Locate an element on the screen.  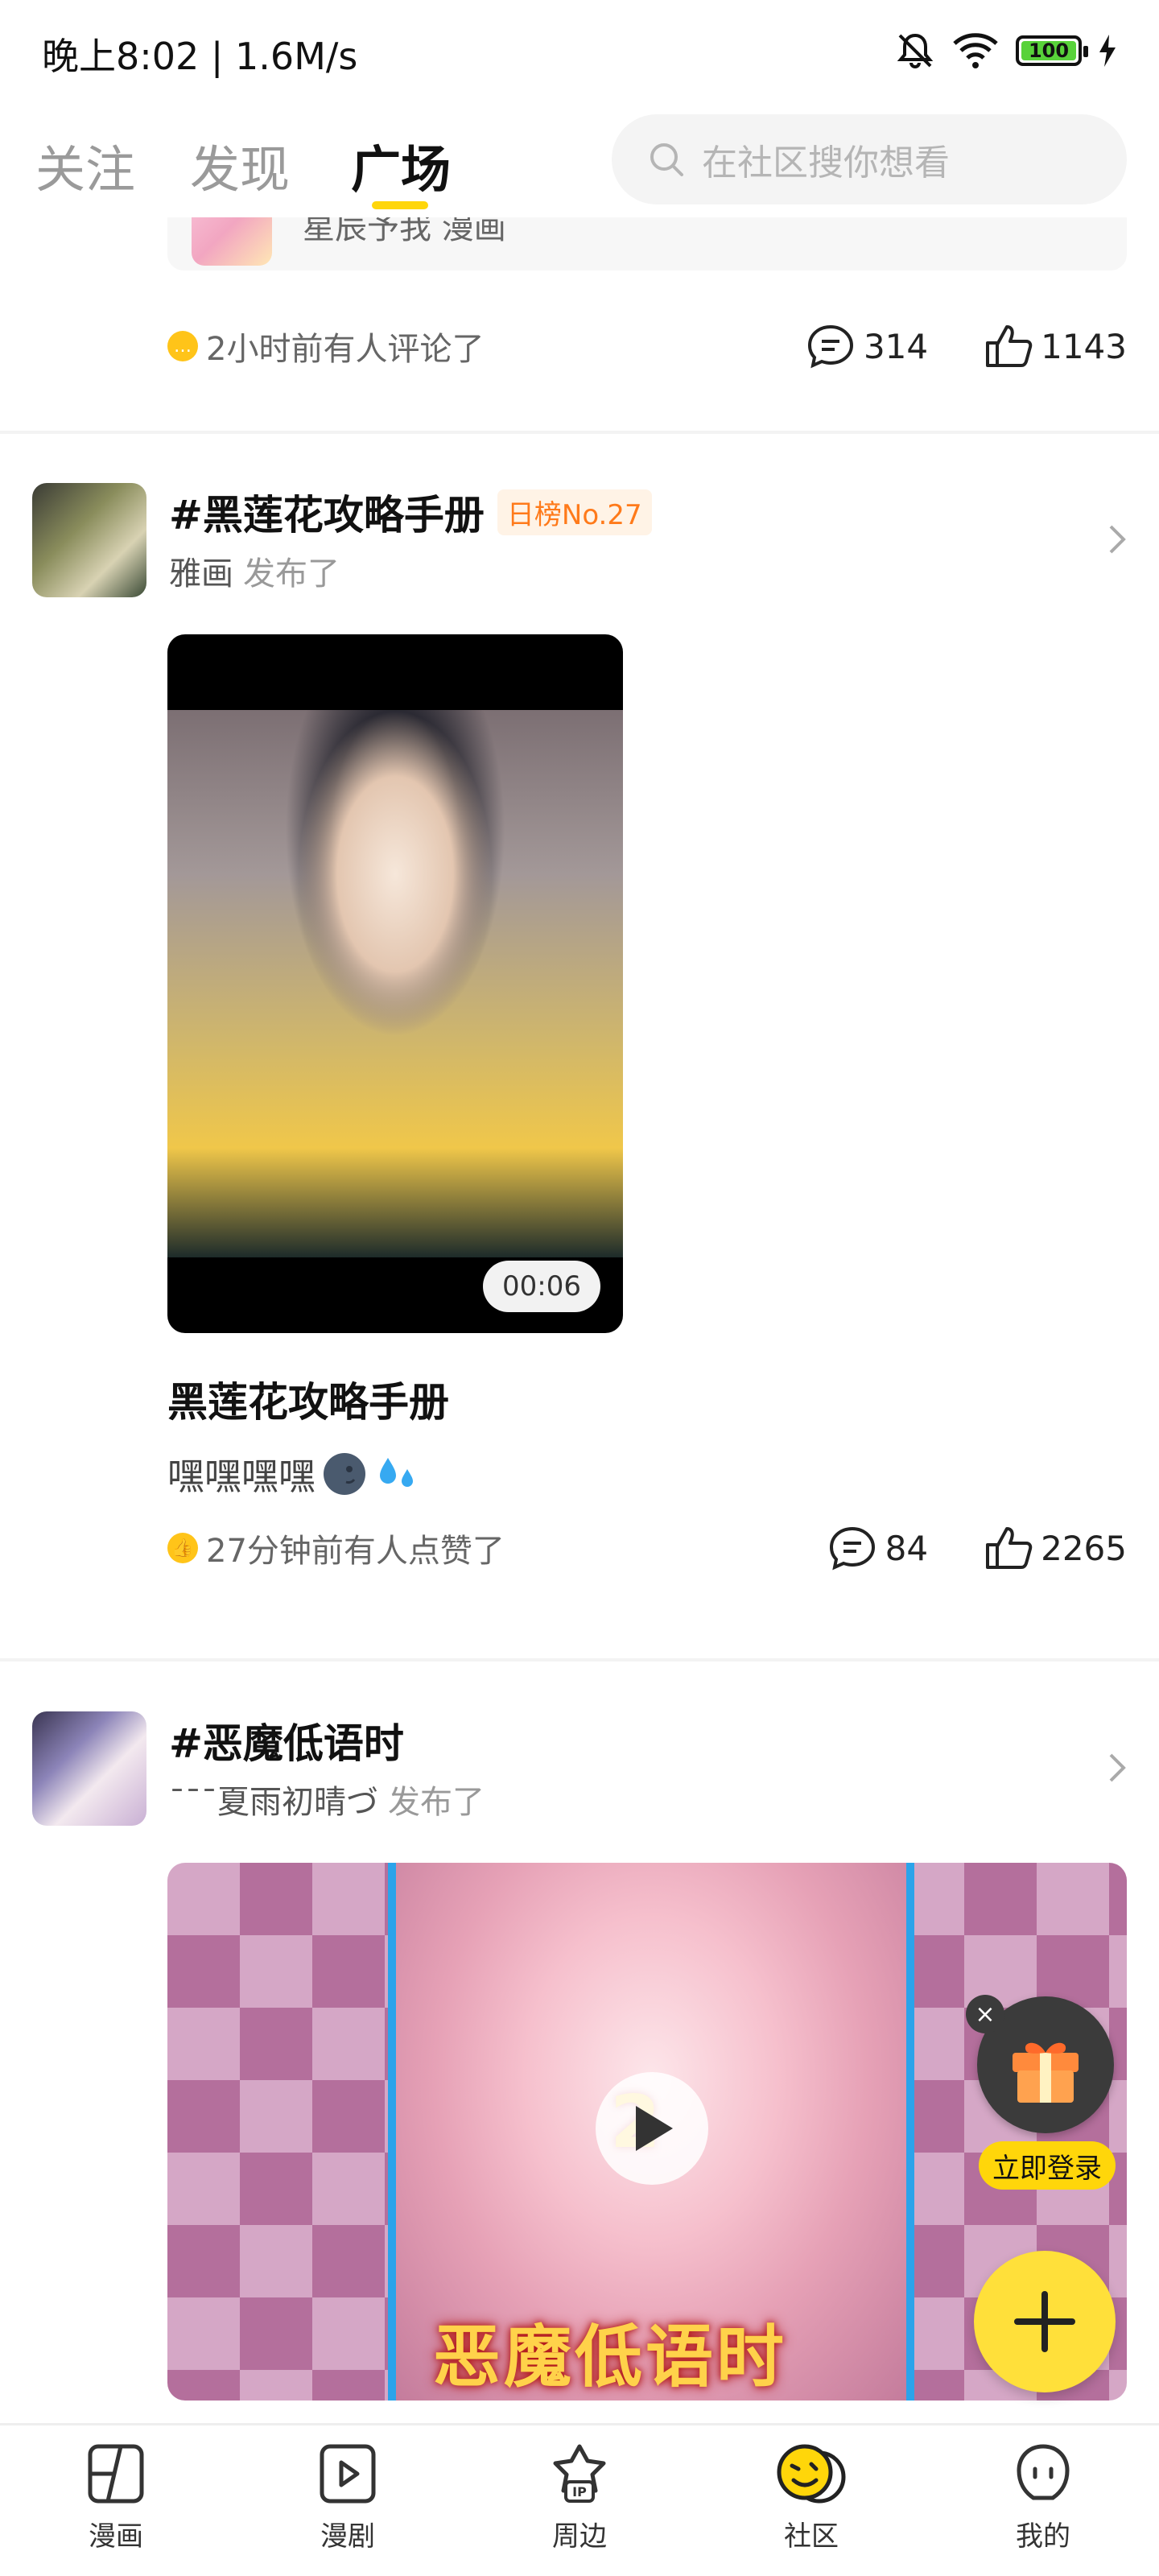
comment-button: 314 is located at coordinates (867, 346).